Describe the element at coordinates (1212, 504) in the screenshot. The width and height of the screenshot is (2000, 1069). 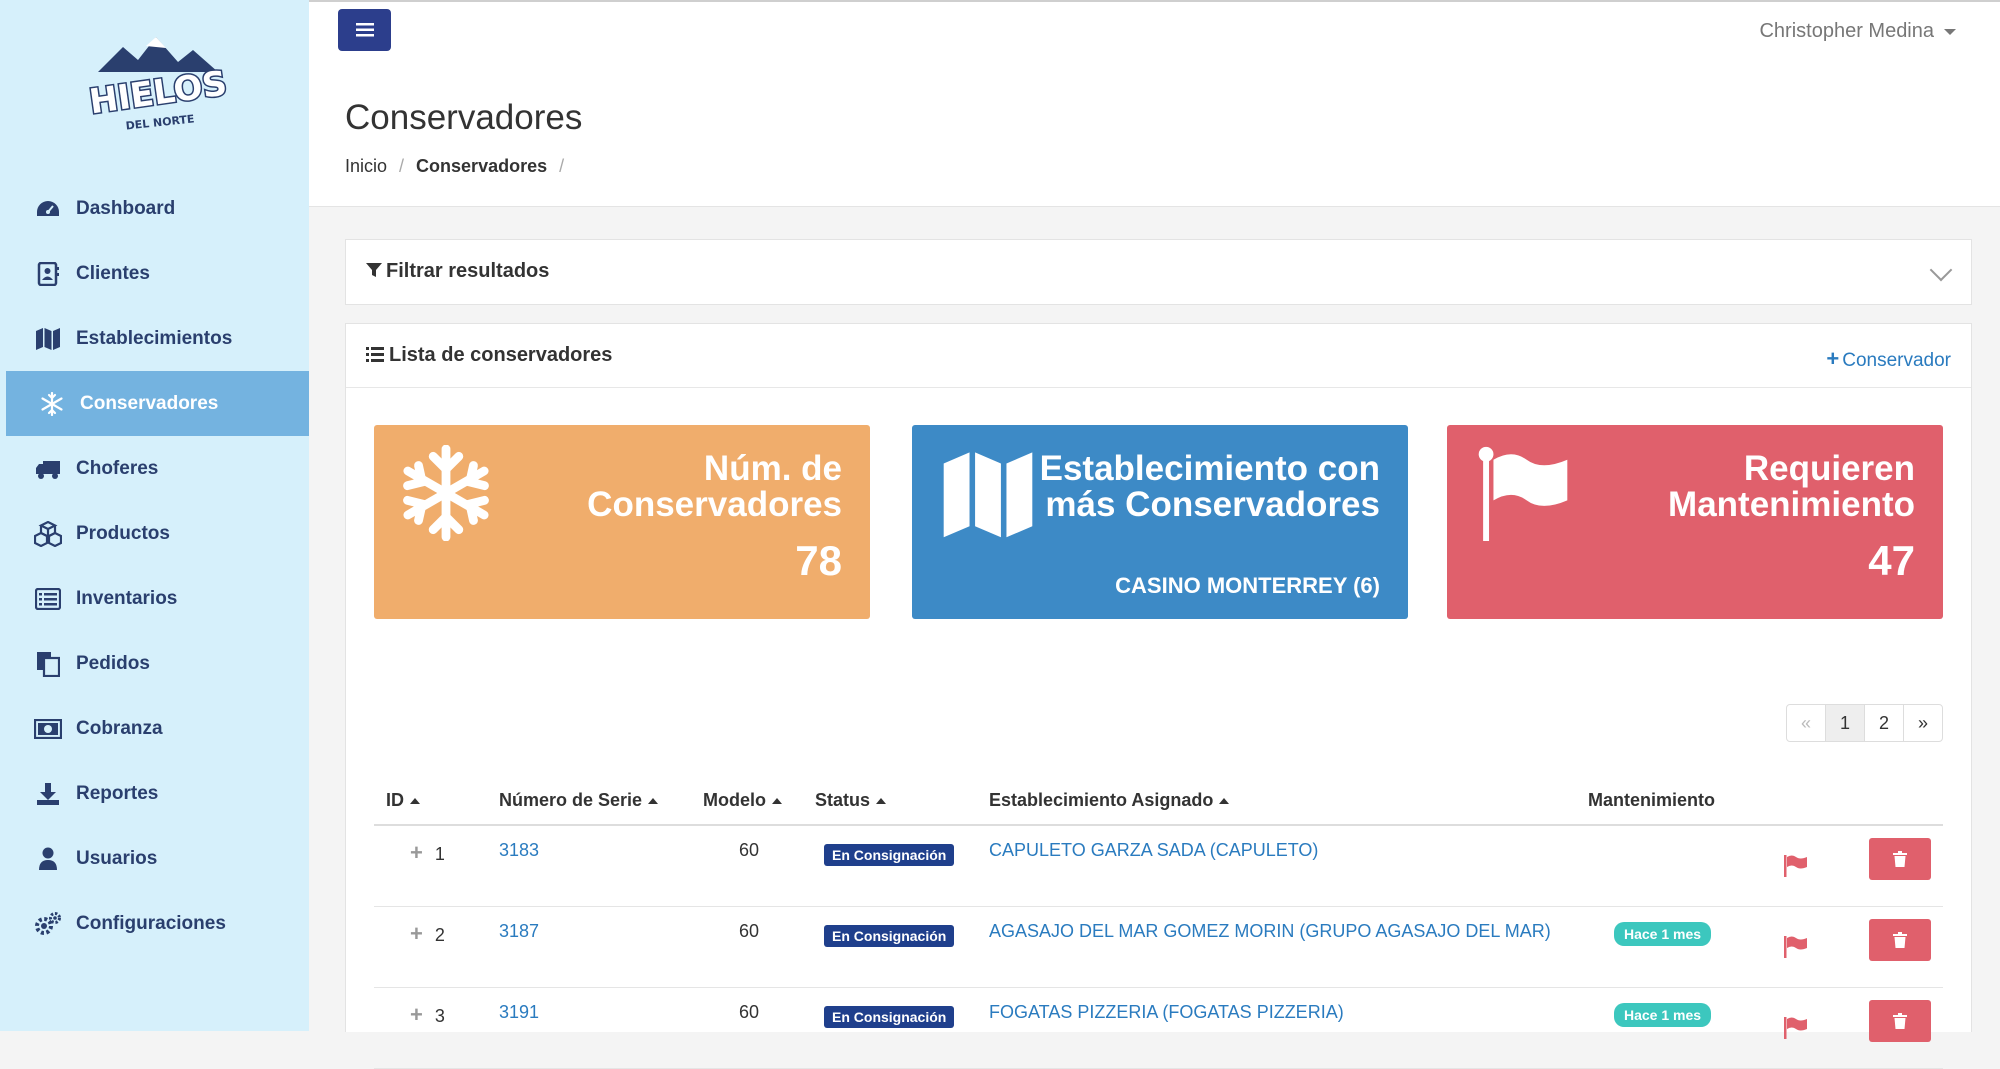
I see `card-title-line: más Conservadores` at that location.